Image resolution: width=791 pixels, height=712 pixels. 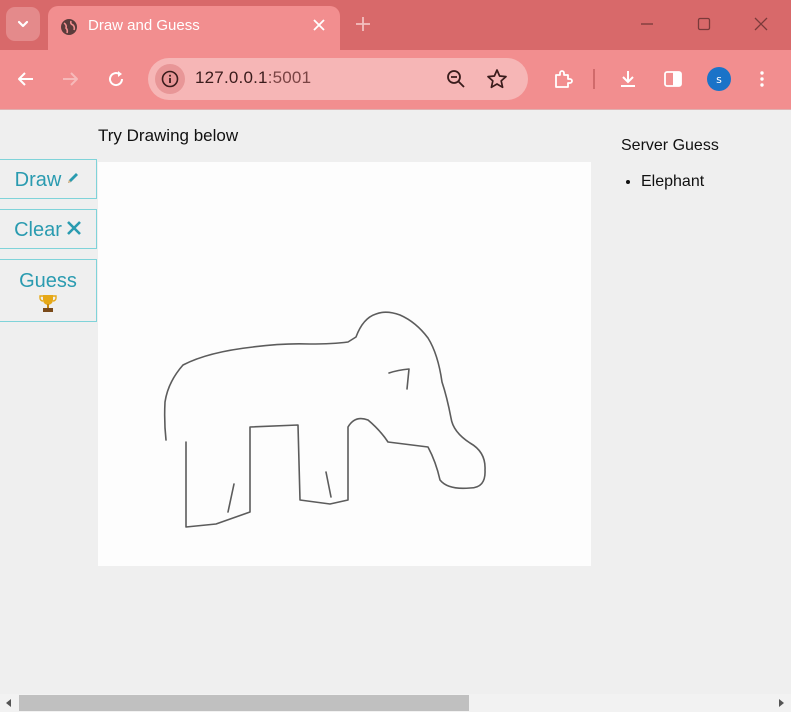 What do you see at coordinates (338, 79) in the screenshot?
I see `address-bar: 127.0.0.1:5001` at bounding box center [338, 79].